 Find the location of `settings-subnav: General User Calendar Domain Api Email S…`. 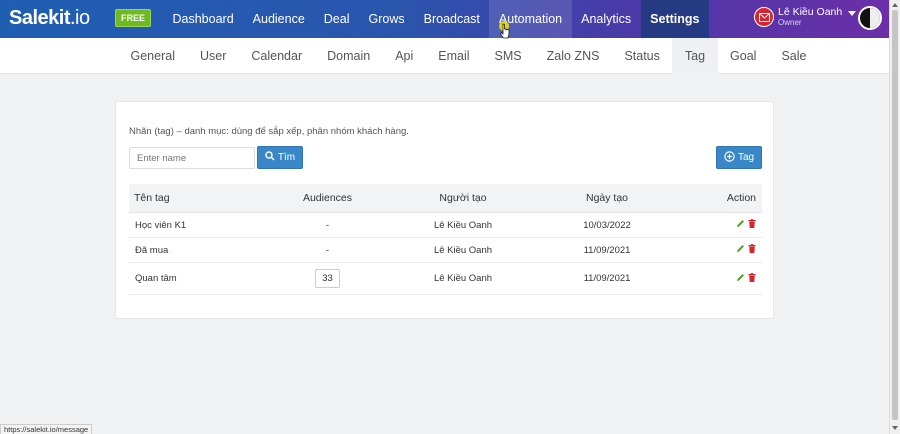

settings-subnav: General User Calendar Domain Api Email S… is located at coordinates (444, 56).